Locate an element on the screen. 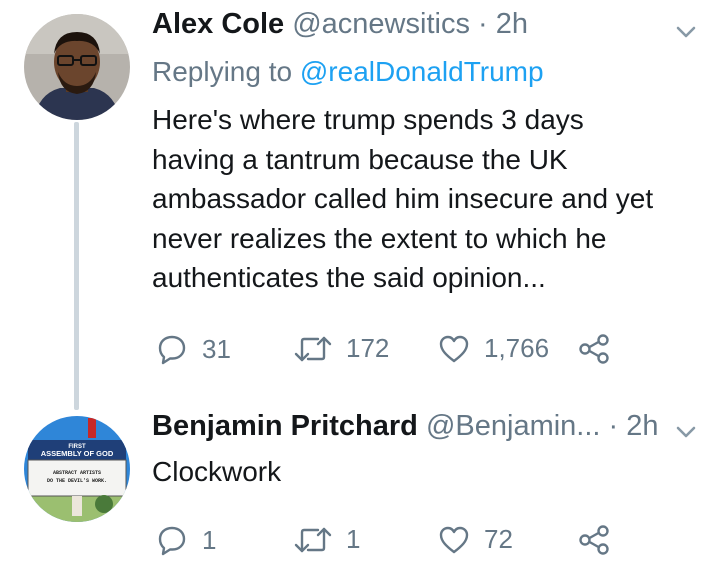  replying-to: Replying to @realDonaldTrump is located at coordinates (348, 72).